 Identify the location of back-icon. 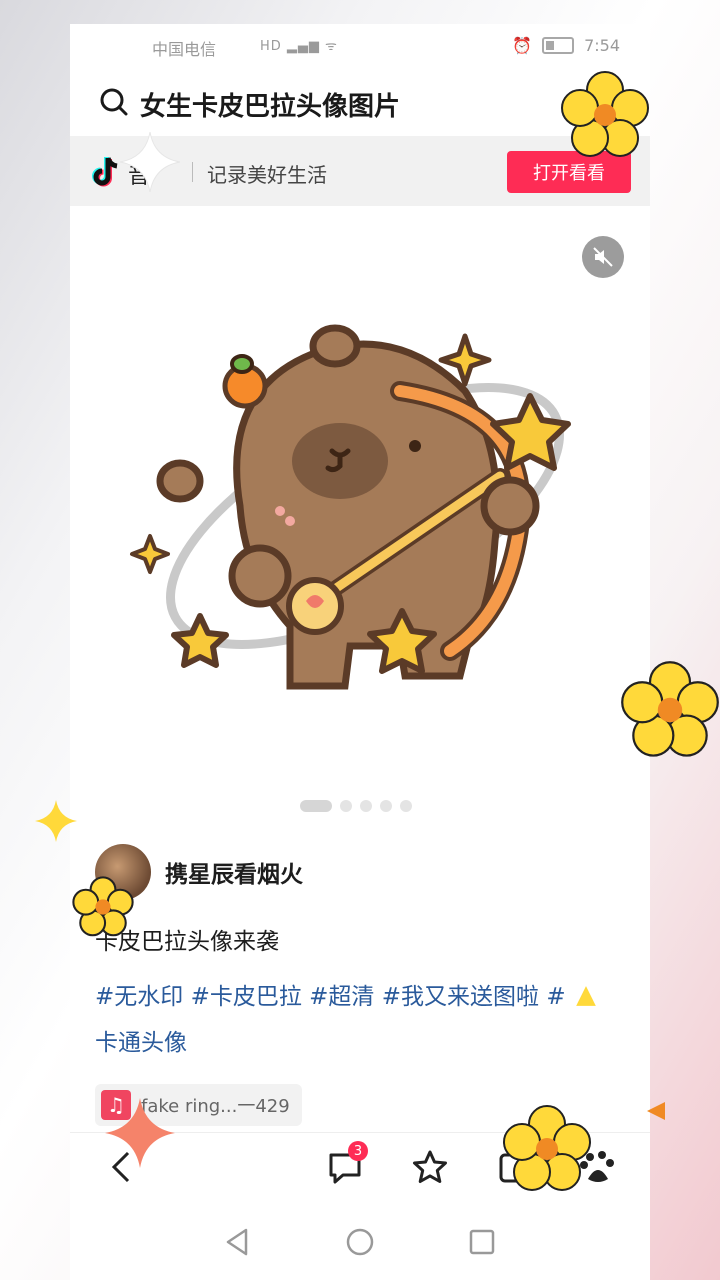
(122, 1167).